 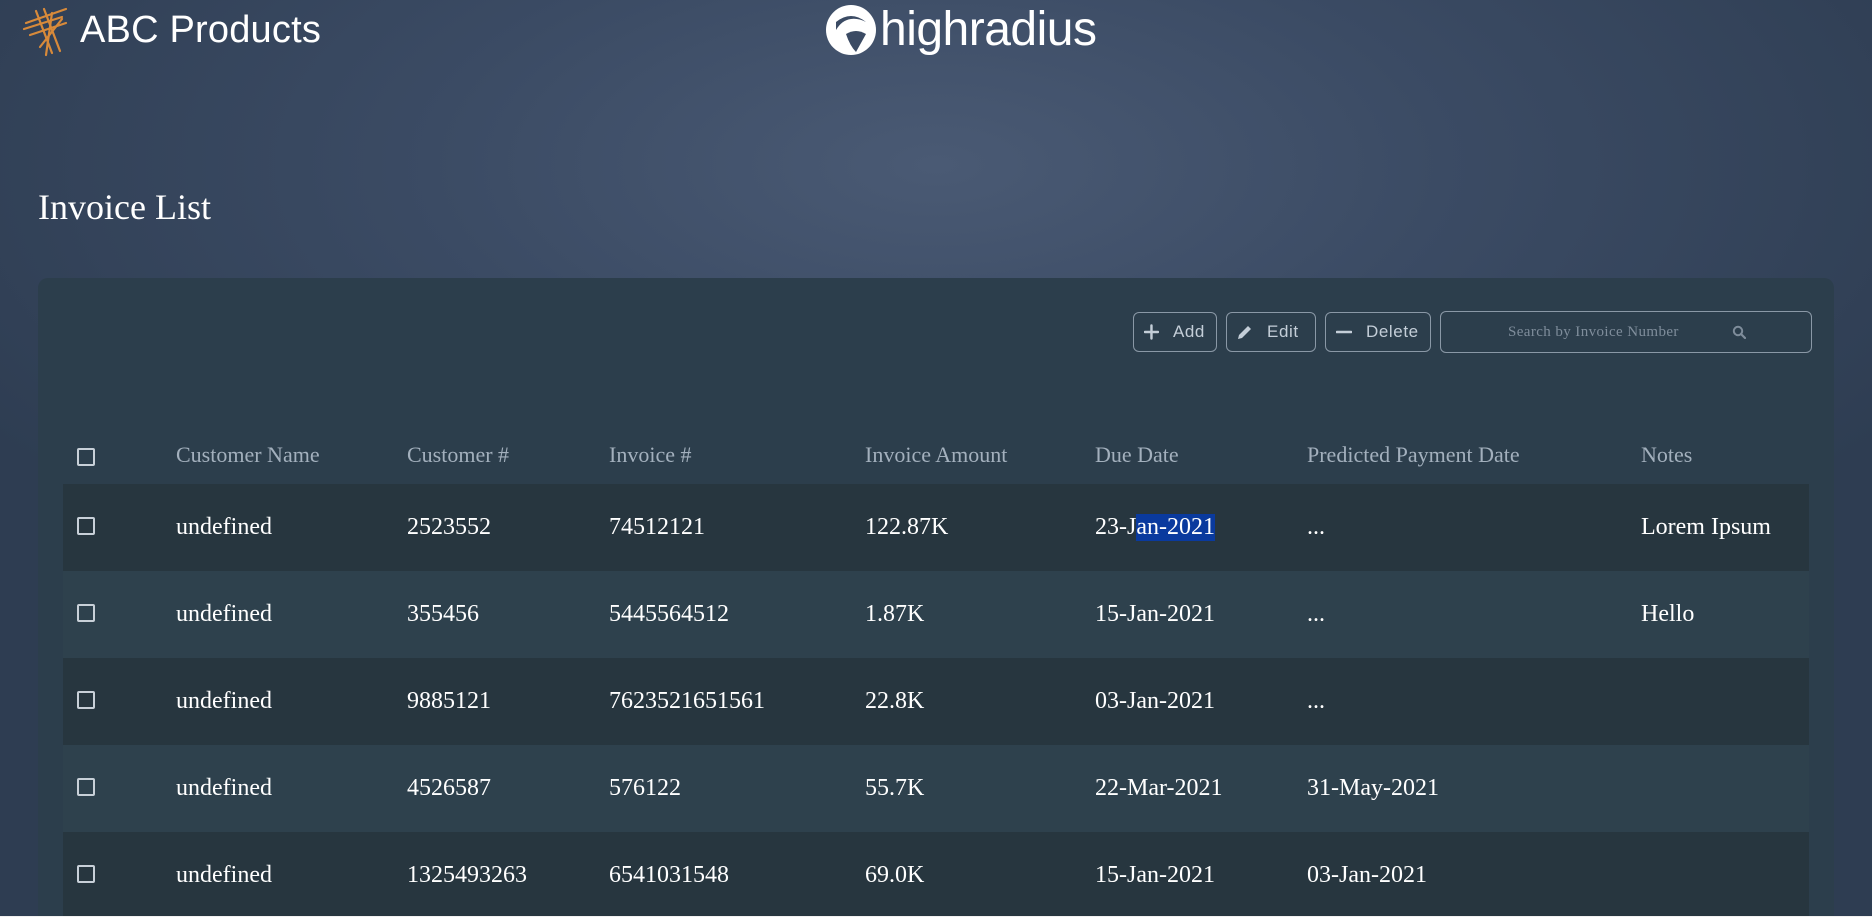 I want to click on invoice-amount-cell: 1.87K, so click(x=895, y=614).